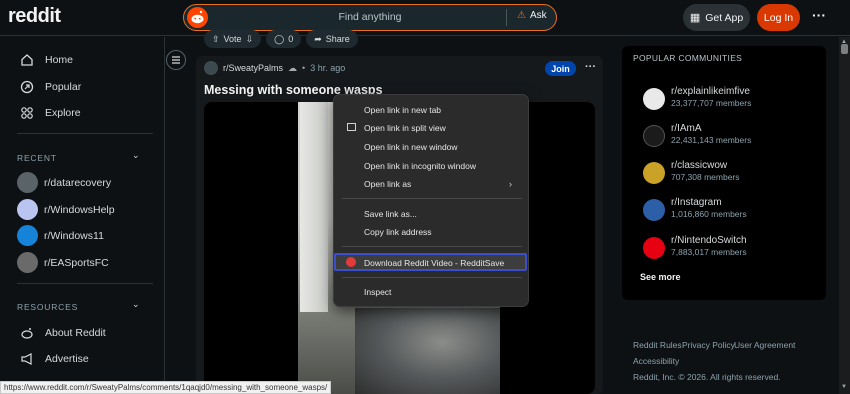 The height and width of the screenshot is (394, 850). I want to click on split-view-icon, so click(351, 127).